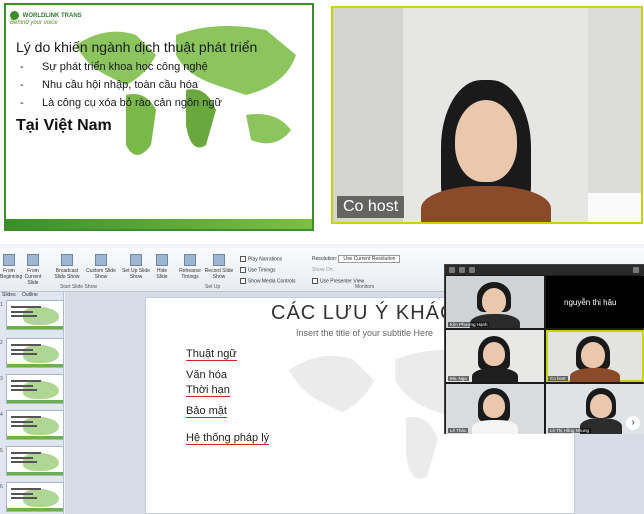 The height and width of the screenshot is (514, 644). What do you see at coordinates (136, 267) in the screenshot?
I see `setup-show-button: Set Up Slide Show` at bounding box center [136, 267].